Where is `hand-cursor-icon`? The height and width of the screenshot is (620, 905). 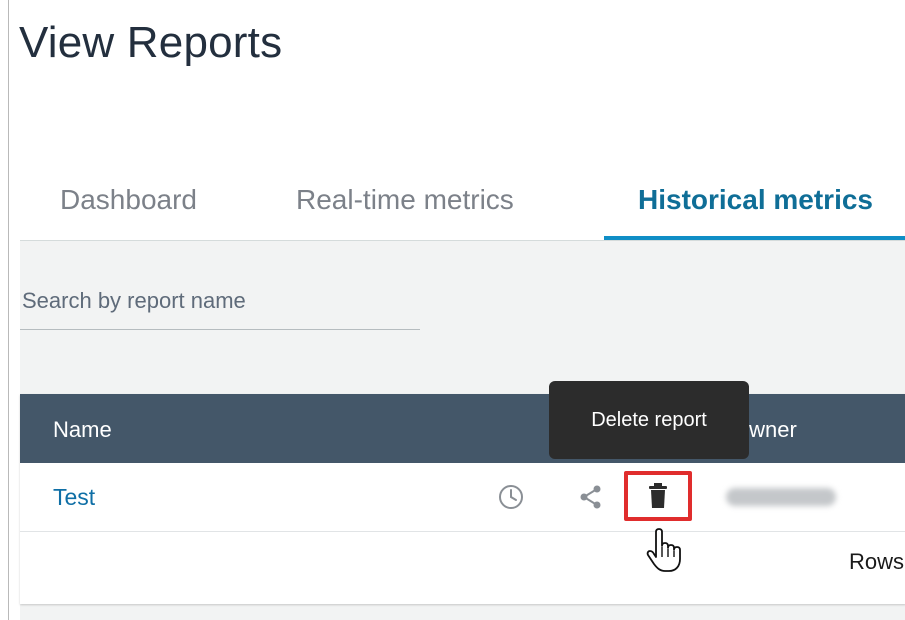
hand-cursor-icon is located at coordinates (666, 550).